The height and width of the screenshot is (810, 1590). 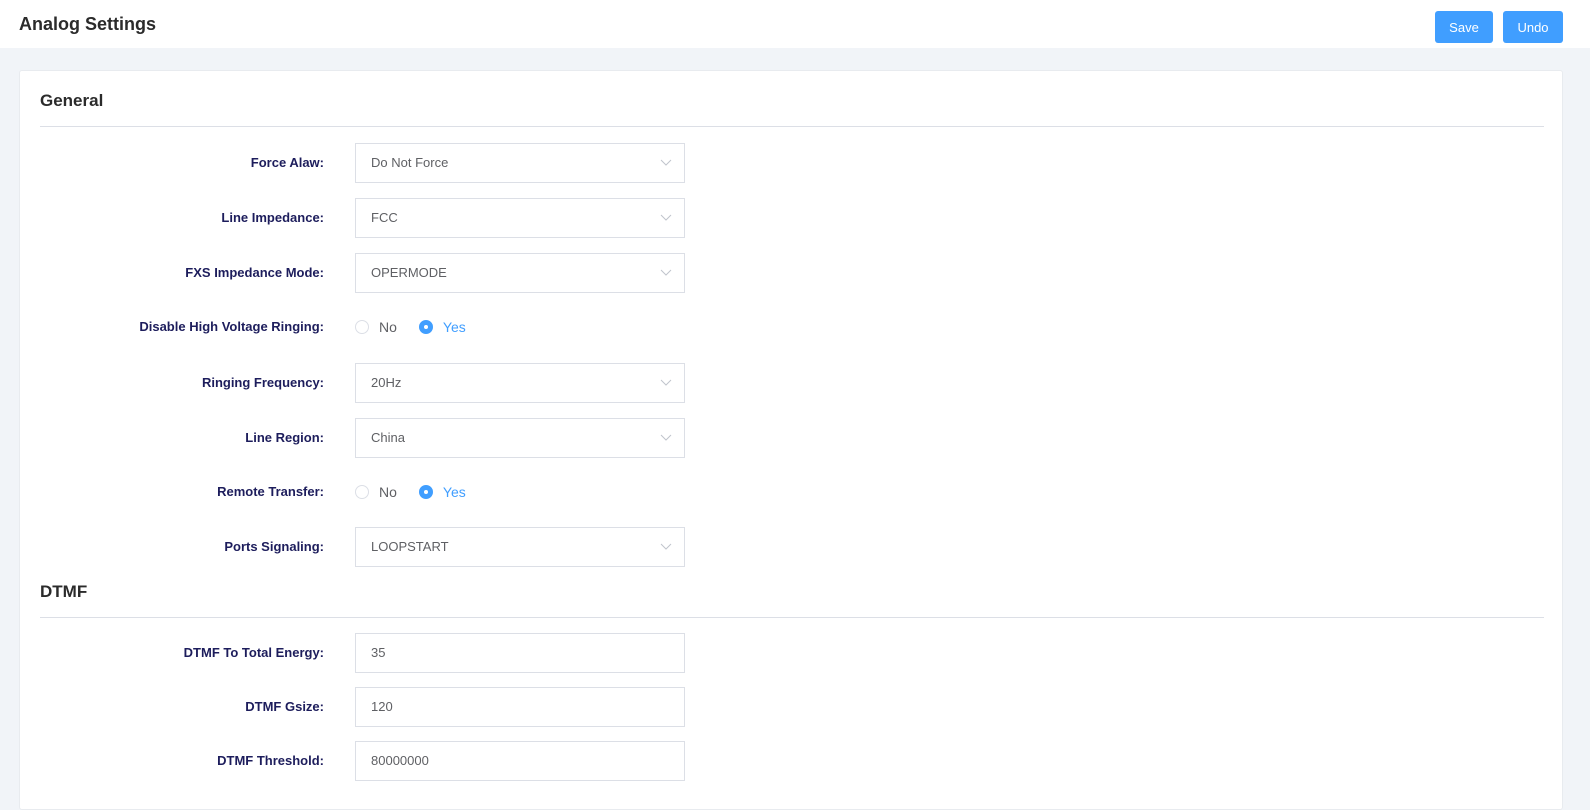 What do you see at coordinates (64, 591) in the screenshot?
I see `section-title-dtmf: DTMF` at bounding box center [64, 591].